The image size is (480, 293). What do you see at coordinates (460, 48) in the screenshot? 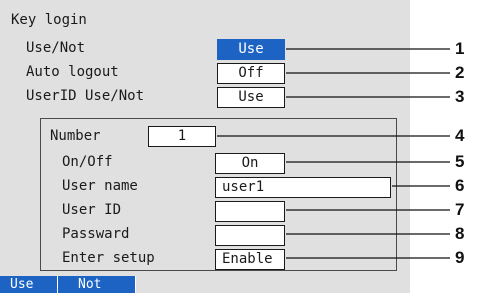
I see `callout-1: 1` at bounding box center [460, 48].